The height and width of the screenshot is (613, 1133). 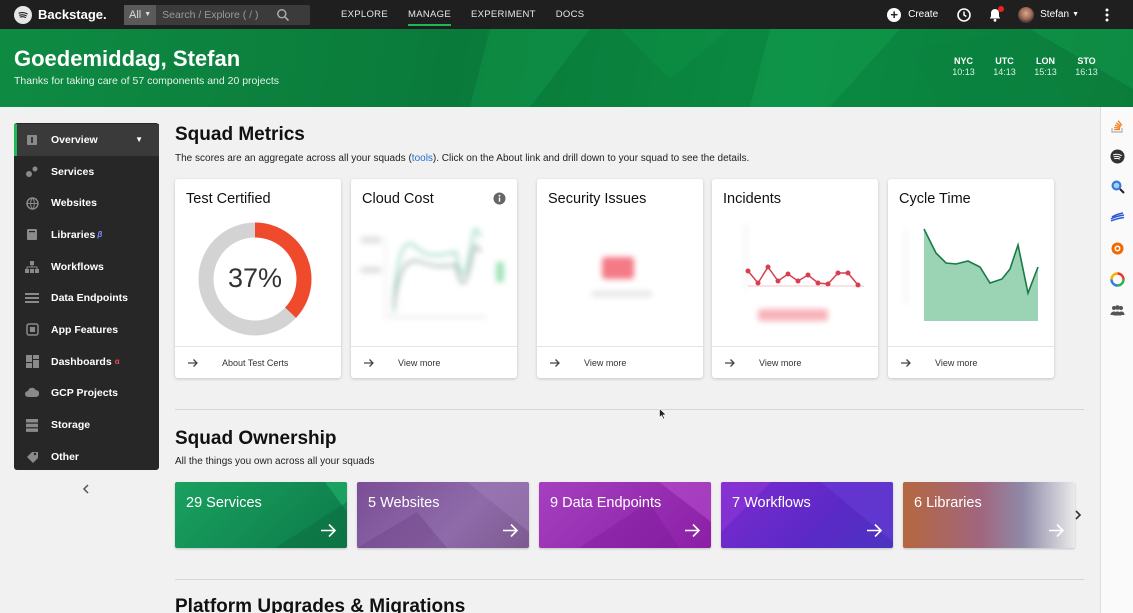 What do you see at coordinates (1010, 14) in the screenshot?
I see `top-right-actions: + Create Stefan ▼` at bounding box center [1010, 14].